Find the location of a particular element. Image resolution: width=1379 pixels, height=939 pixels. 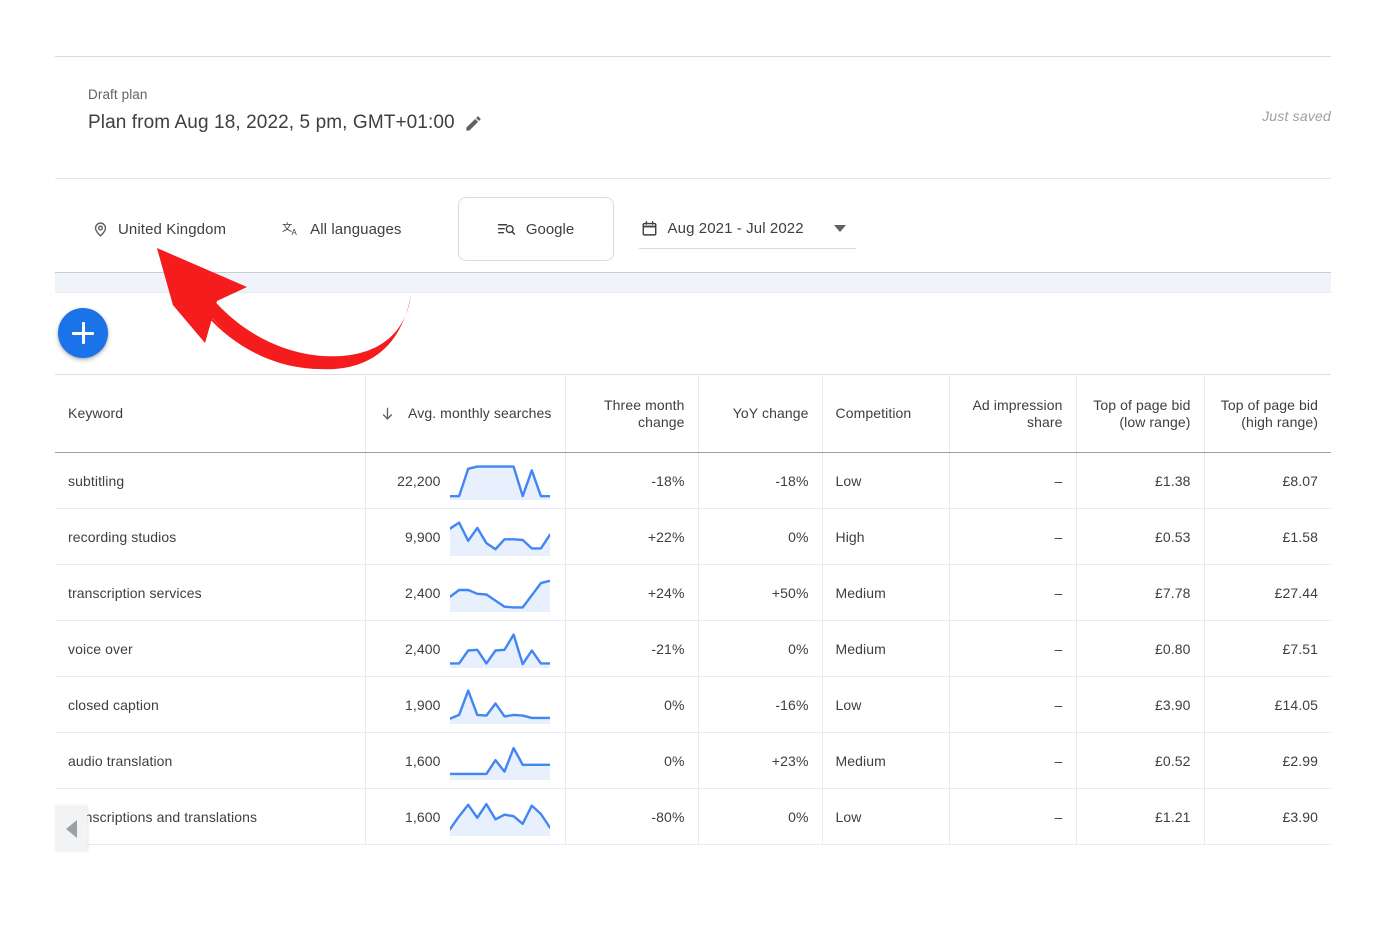

toolbar-band is located at coordinates (693, 282).